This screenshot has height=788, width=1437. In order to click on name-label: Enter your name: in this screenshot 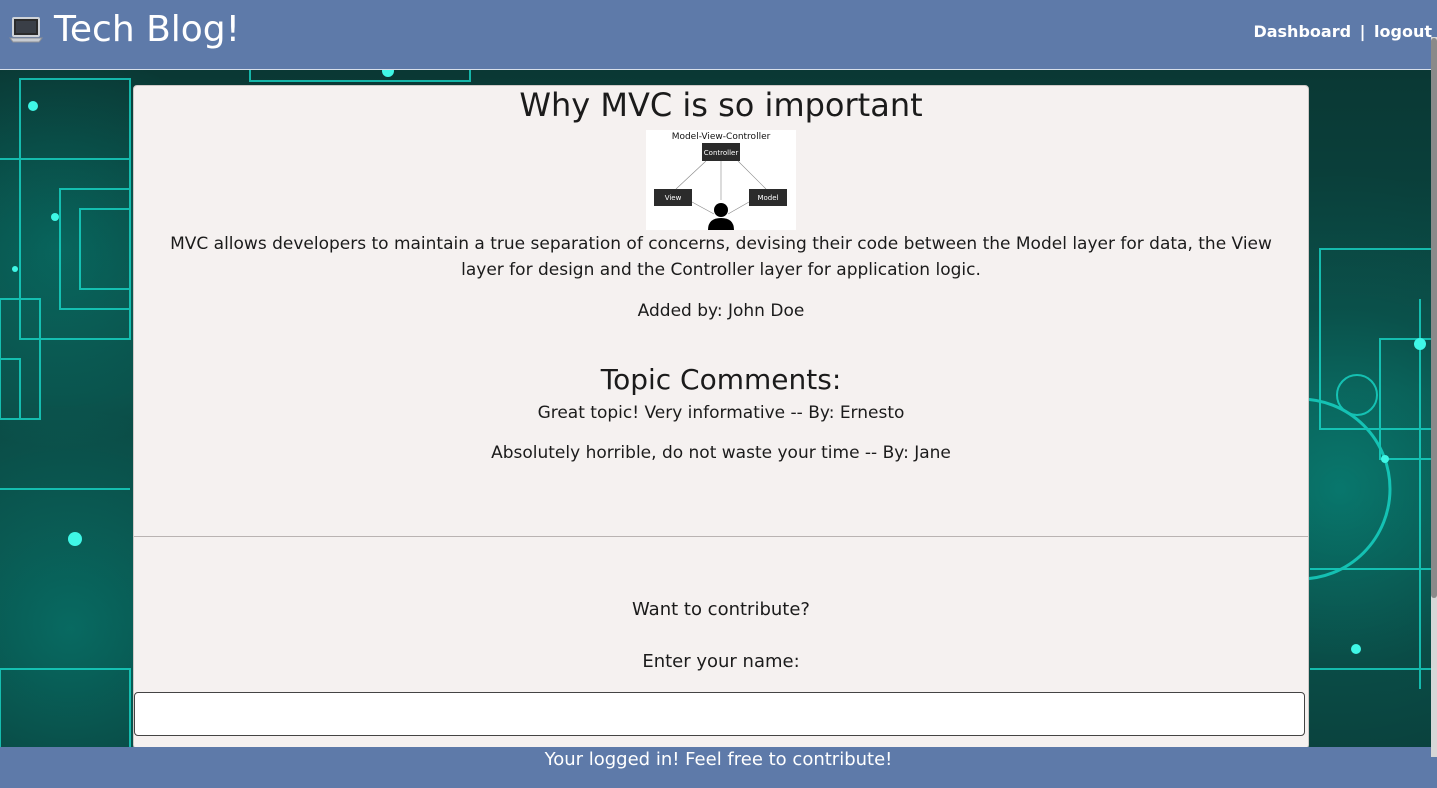, I will do `click(721, 661)`.